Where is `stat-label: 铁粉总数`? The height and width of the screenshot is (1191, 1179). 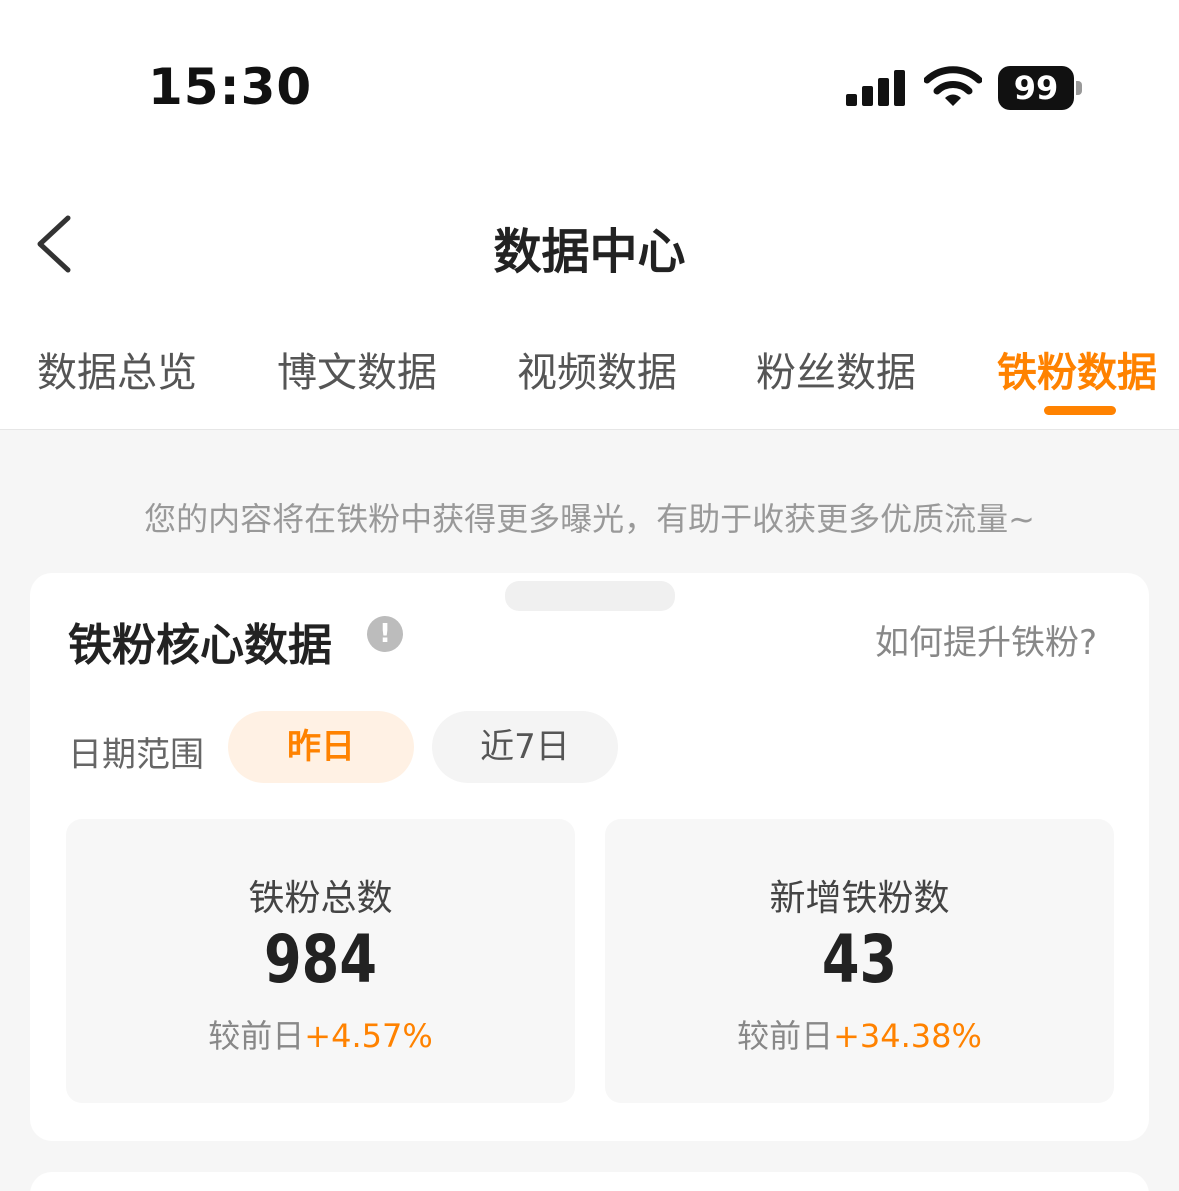
stat-label: 铁粉总数 is located at coordinates (320, 898).